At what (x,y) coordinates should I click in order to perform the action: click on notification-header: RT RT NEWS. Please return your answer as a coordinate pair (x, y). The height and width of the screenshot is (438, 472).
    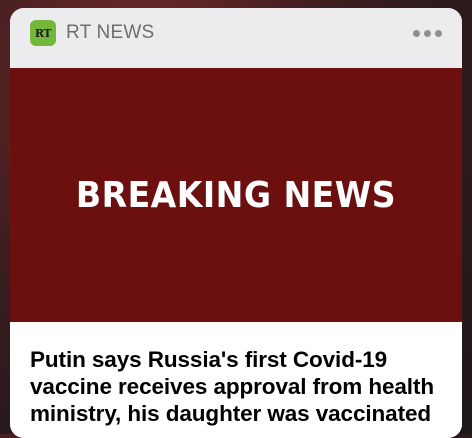
    Looking at the image, I should click on (236, 38).